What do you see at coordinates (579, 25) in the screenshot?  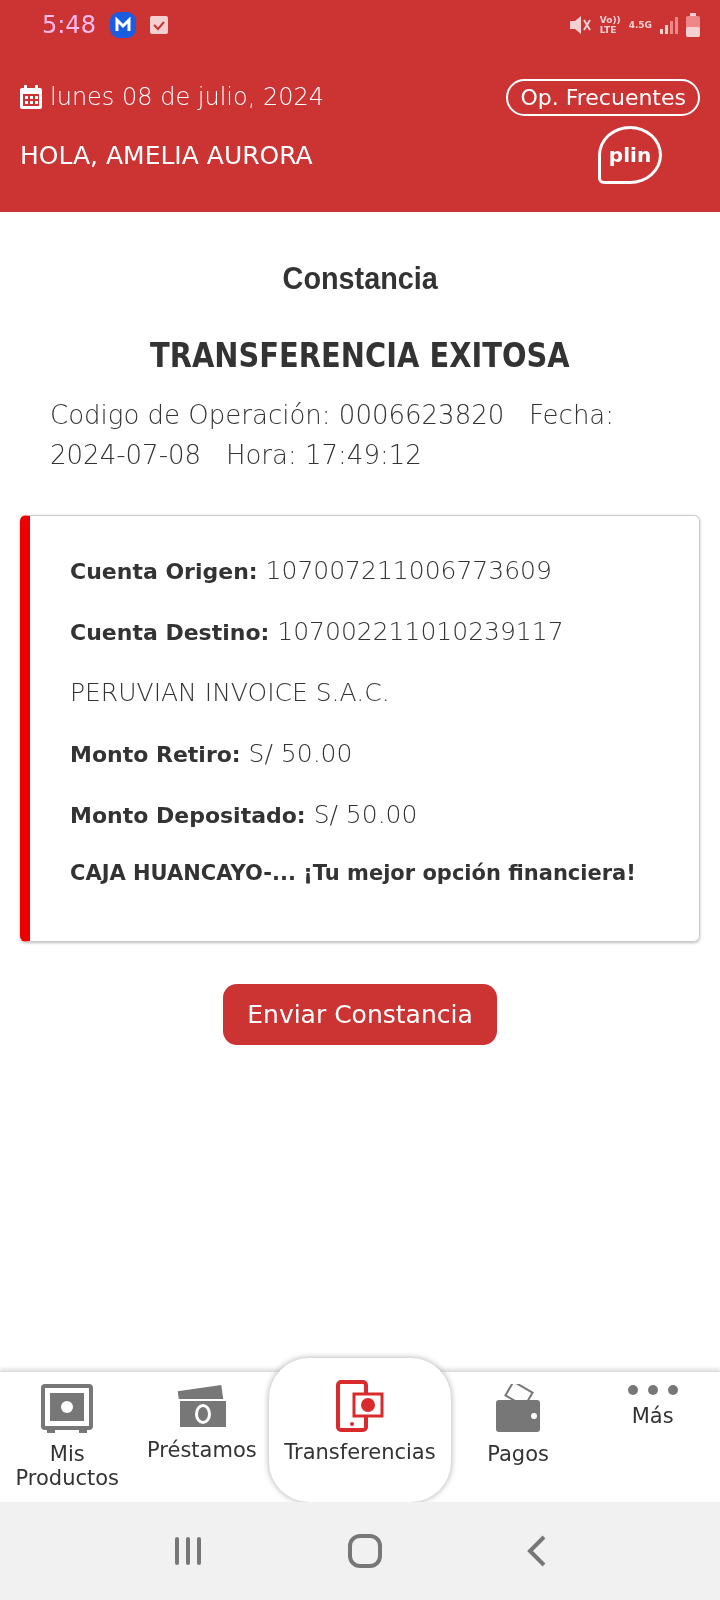 I see `mute-icon` at bounding box center [579, 25].